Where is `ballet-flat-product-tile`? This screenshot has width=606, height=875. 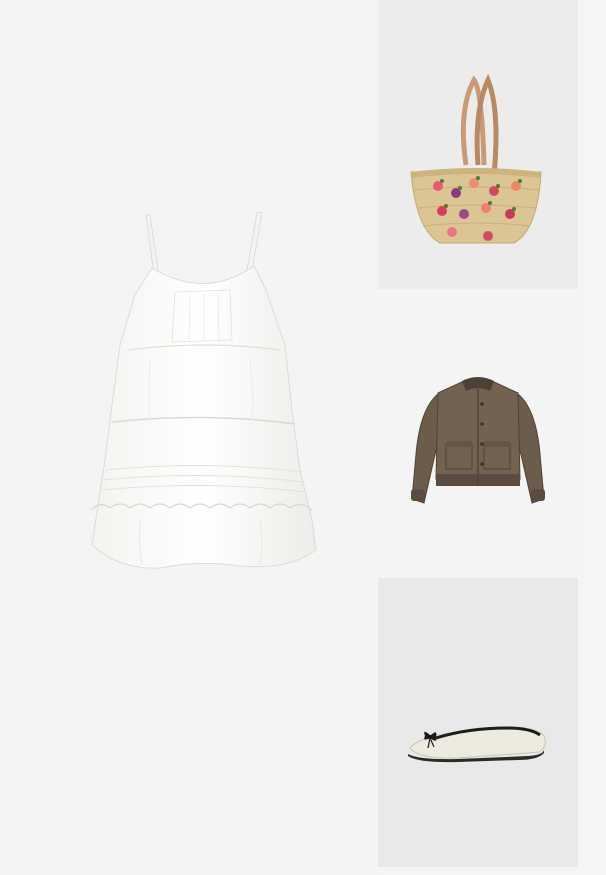
ballet-flat-product-tile is located at coordinates (478, 722).